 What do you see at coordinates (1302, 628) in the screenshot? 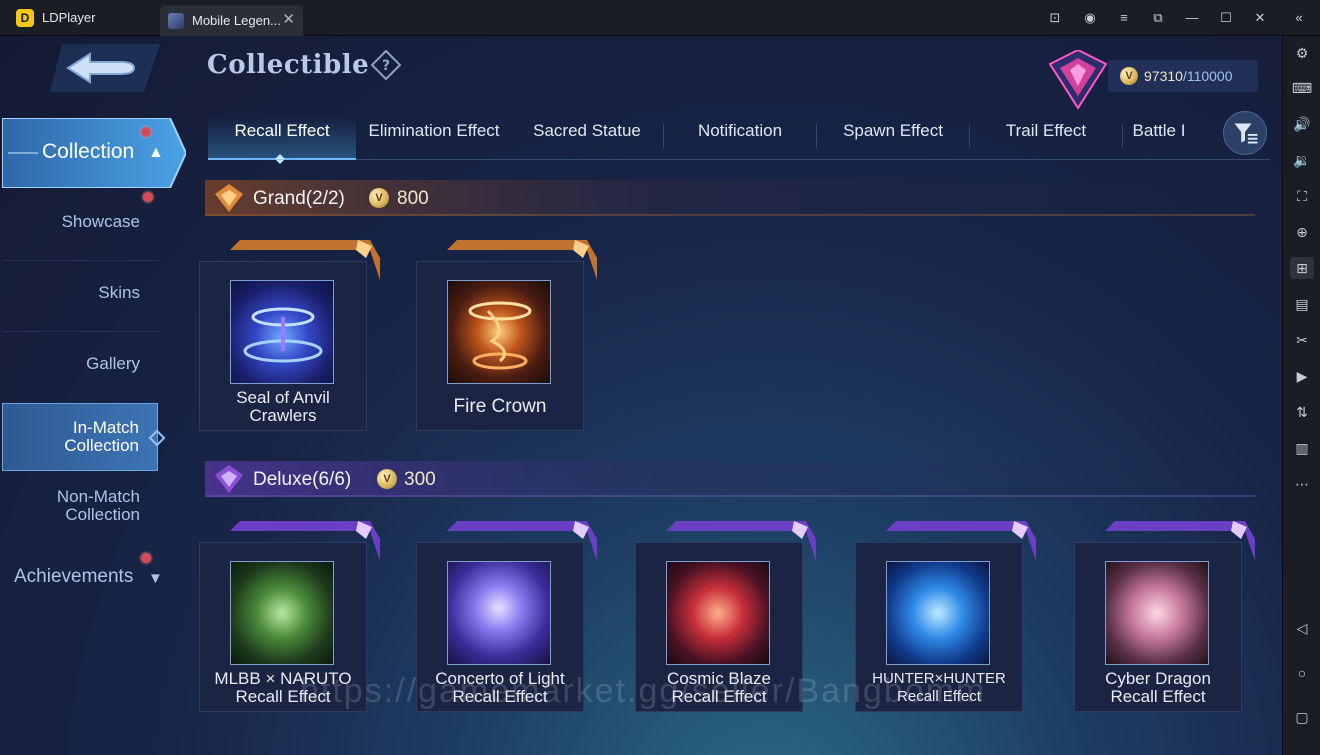
I see `android-back-icon: ◁` at bounding box center [1302, 628].